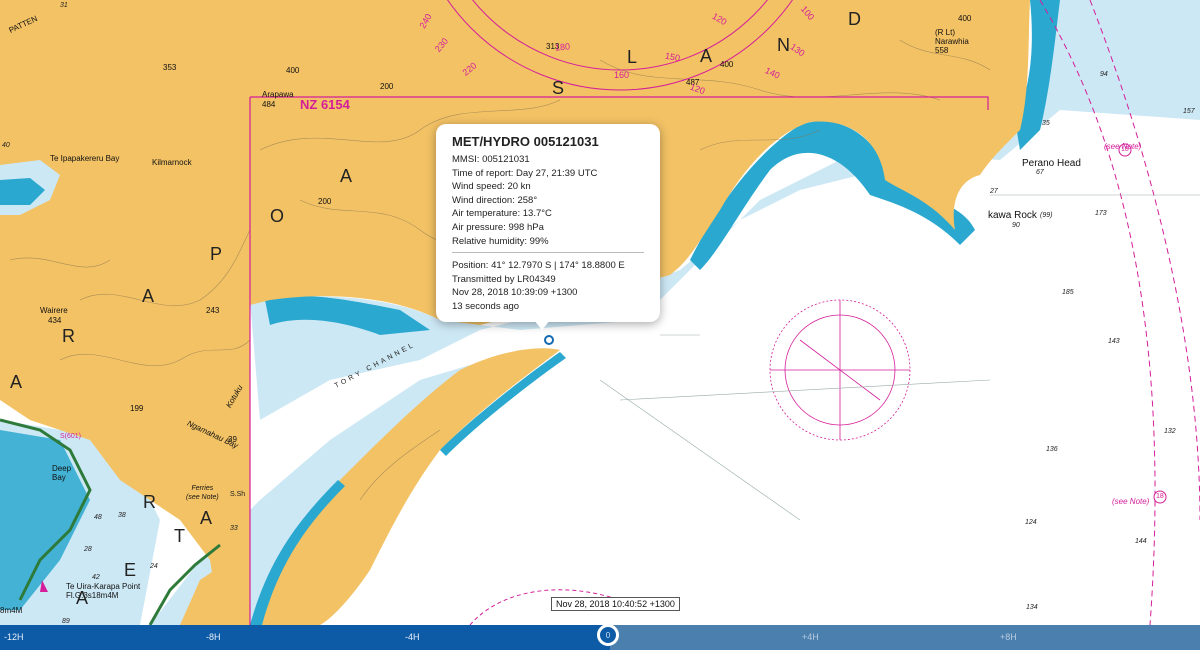 Image resolution: width=1200 pixels, height=650 pixels. I want to click on area-letter: O, so click(278, 216).